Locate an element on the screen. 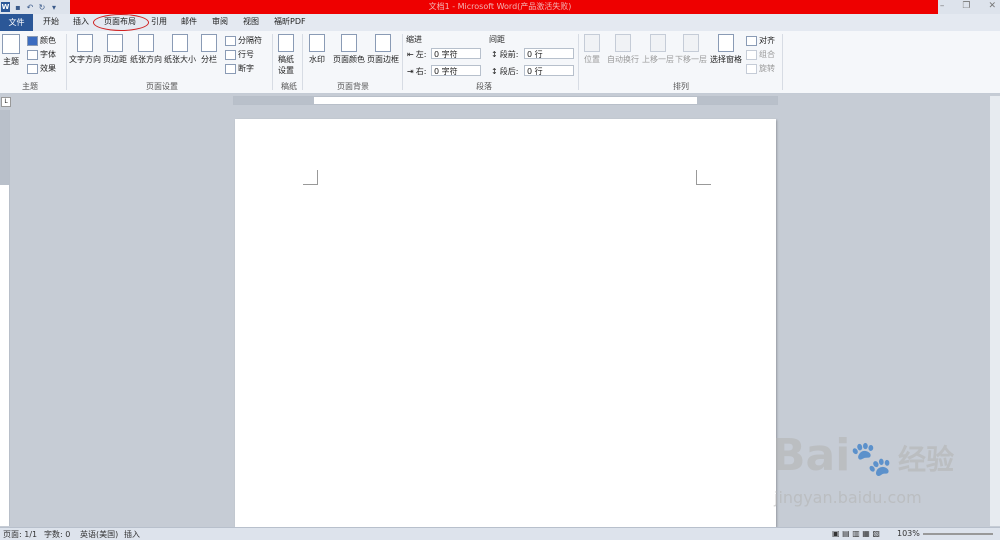 The height and width of the screenshot is (540, 1000). spacing-heading: 间距 is located at coordinates (497, 39).